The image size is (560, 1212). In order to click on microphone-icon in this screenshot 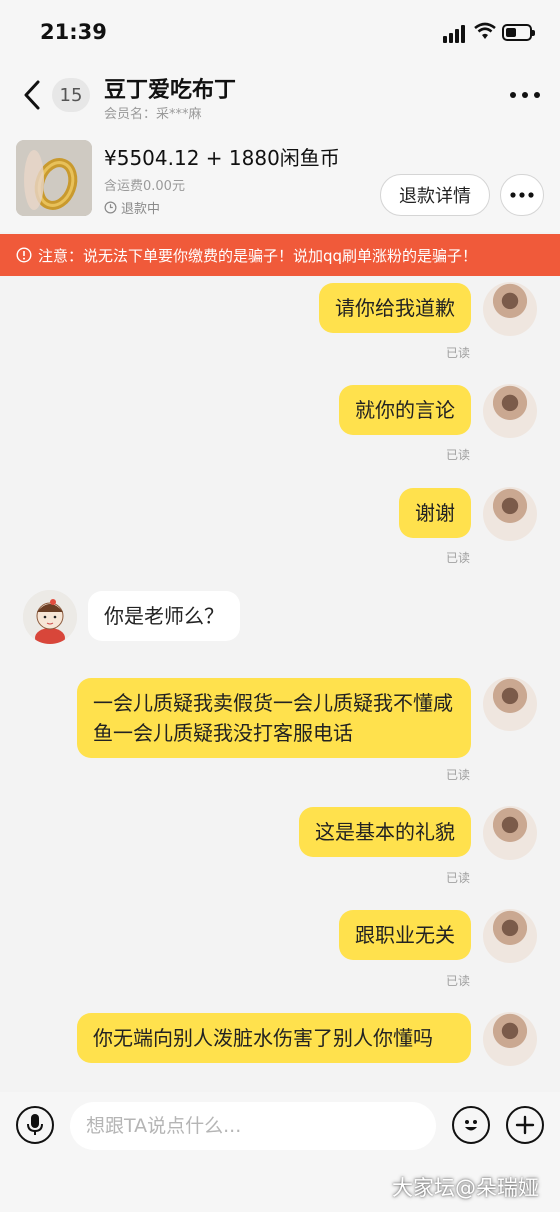, I will do `click(35, 1124)`.